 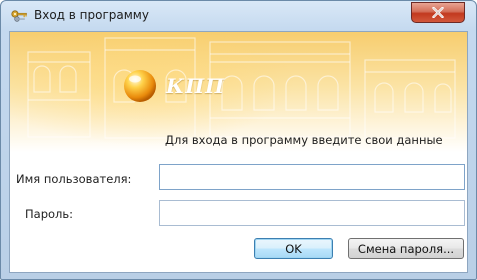 I want to click on password-input, so click(x=312, y=213).